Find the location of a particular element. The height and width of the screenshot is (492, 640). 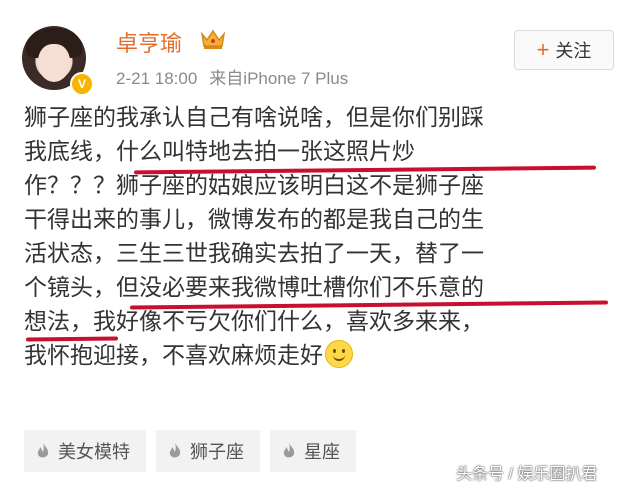

tag-item: 星座 is located at coordinates (313, 451).